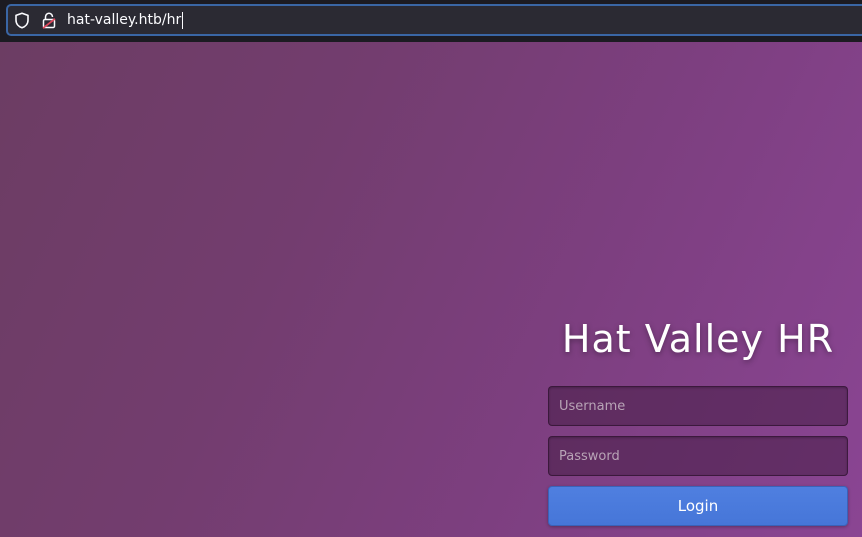  What do you see at coordinates (22, 20) in the screenshot?
I see `shield-icon` at bounding box center [22, 20].